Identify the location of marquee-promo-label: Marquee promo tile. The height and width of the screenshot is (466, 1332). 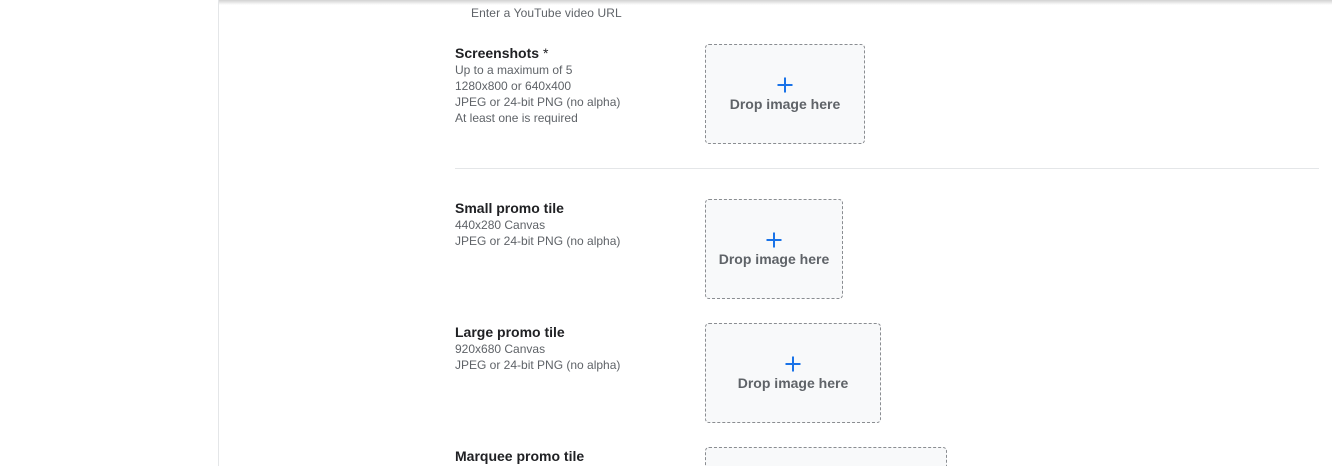
(520, 456).